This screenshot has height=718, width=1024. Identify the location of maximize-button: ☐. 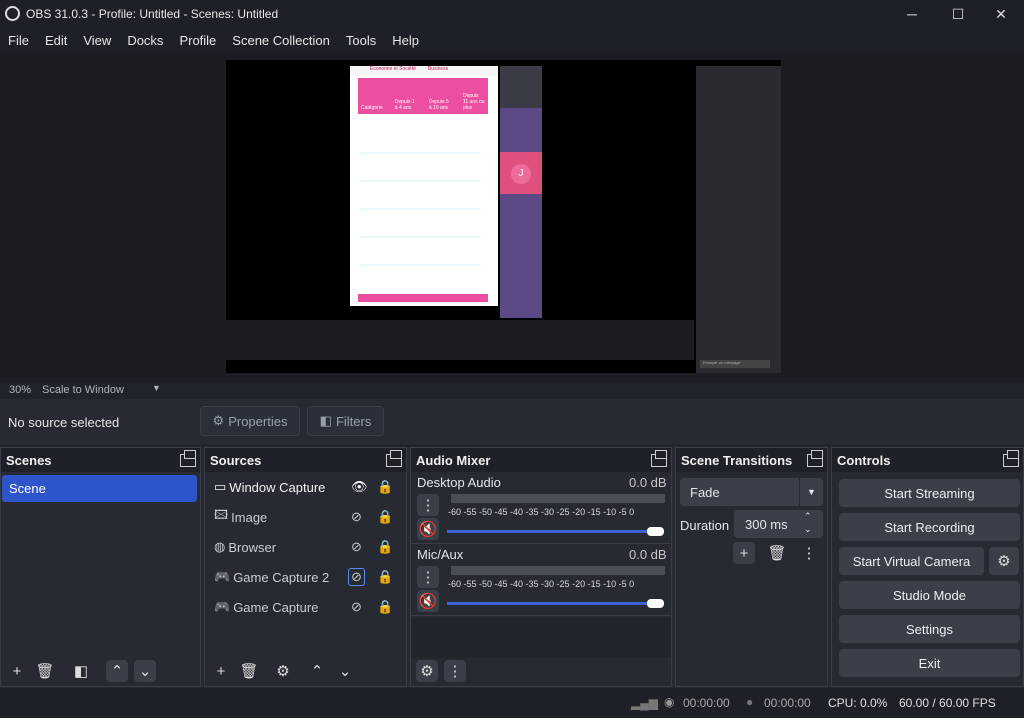
(958, 14).